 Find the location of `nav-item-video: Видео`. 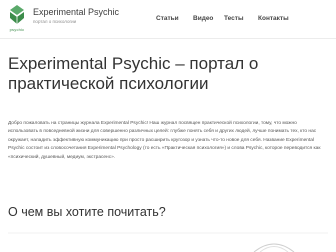

nav-item-video: Видео is located at coordinates (203, 18).